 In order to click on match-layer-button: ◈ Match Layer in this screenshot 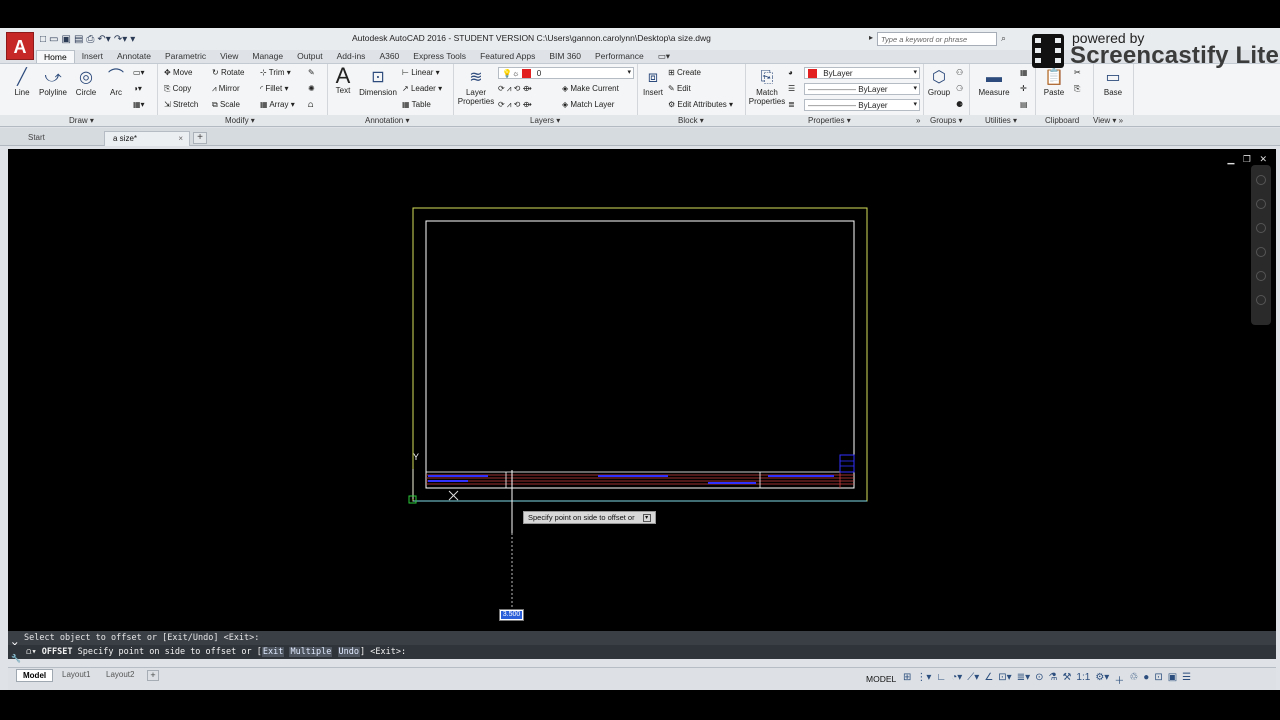, I will do `click(588, 104)`.